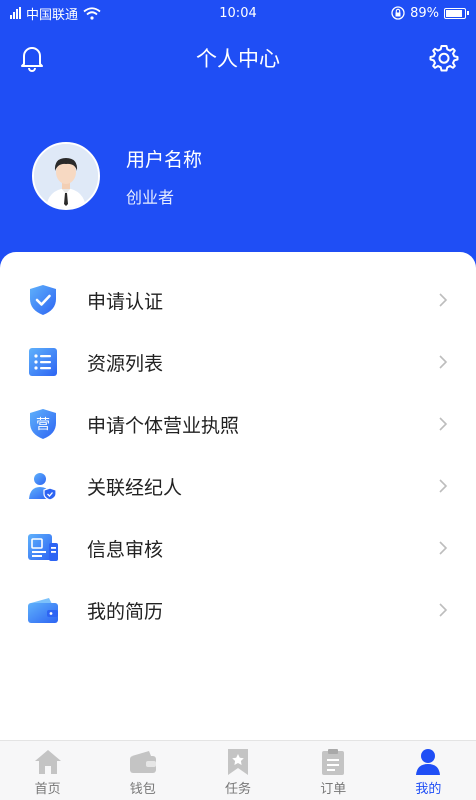  I want to click on tab-home: 首页, so click(47, 770).